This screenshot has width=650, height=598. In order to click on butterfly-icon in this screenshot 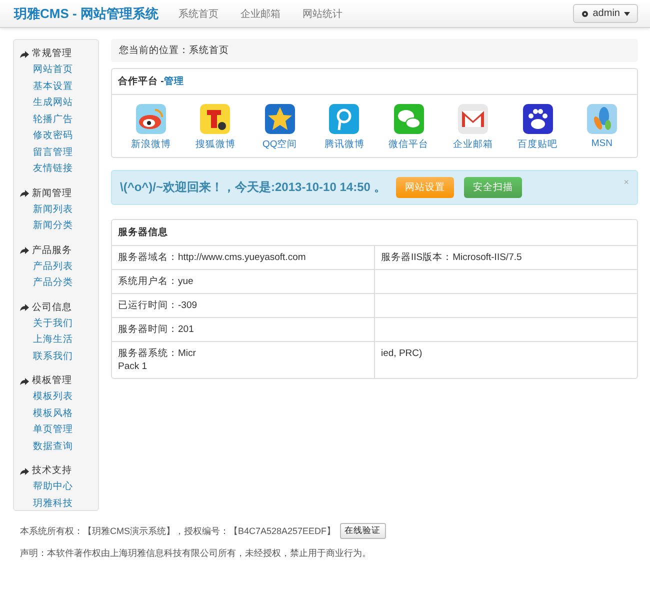, I will do `click(602, 119)`.